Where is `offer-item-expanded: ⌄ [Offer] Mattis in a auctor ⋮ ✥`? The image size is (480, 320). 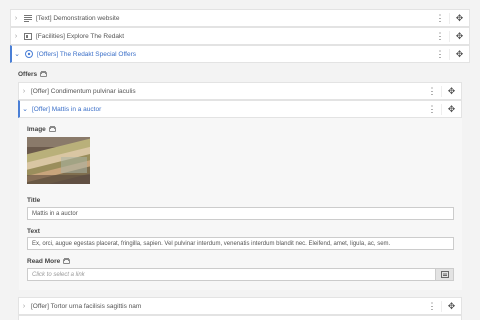 offer-item-expanded: ⌄ [Offer] Mattis in a auctor ⋮ ✥ is located at coordinates (240, 109).